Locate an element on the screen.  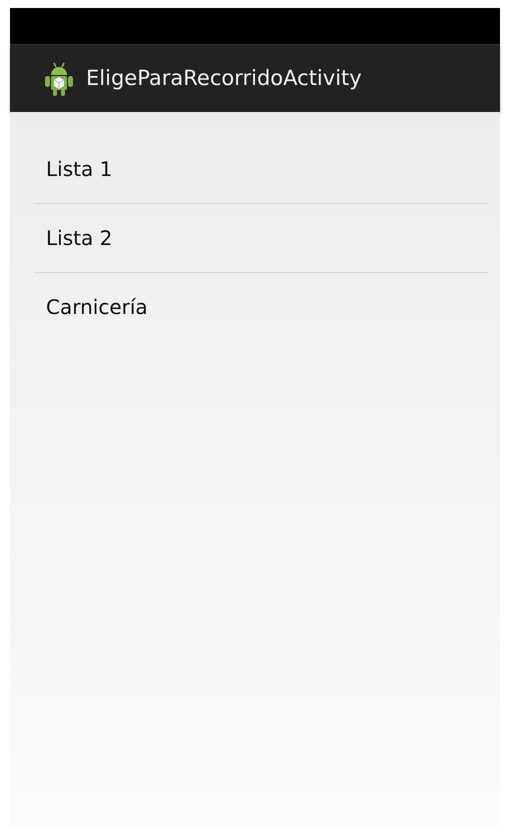
list-item: Lista 1 is located at coordinates (73, 169).